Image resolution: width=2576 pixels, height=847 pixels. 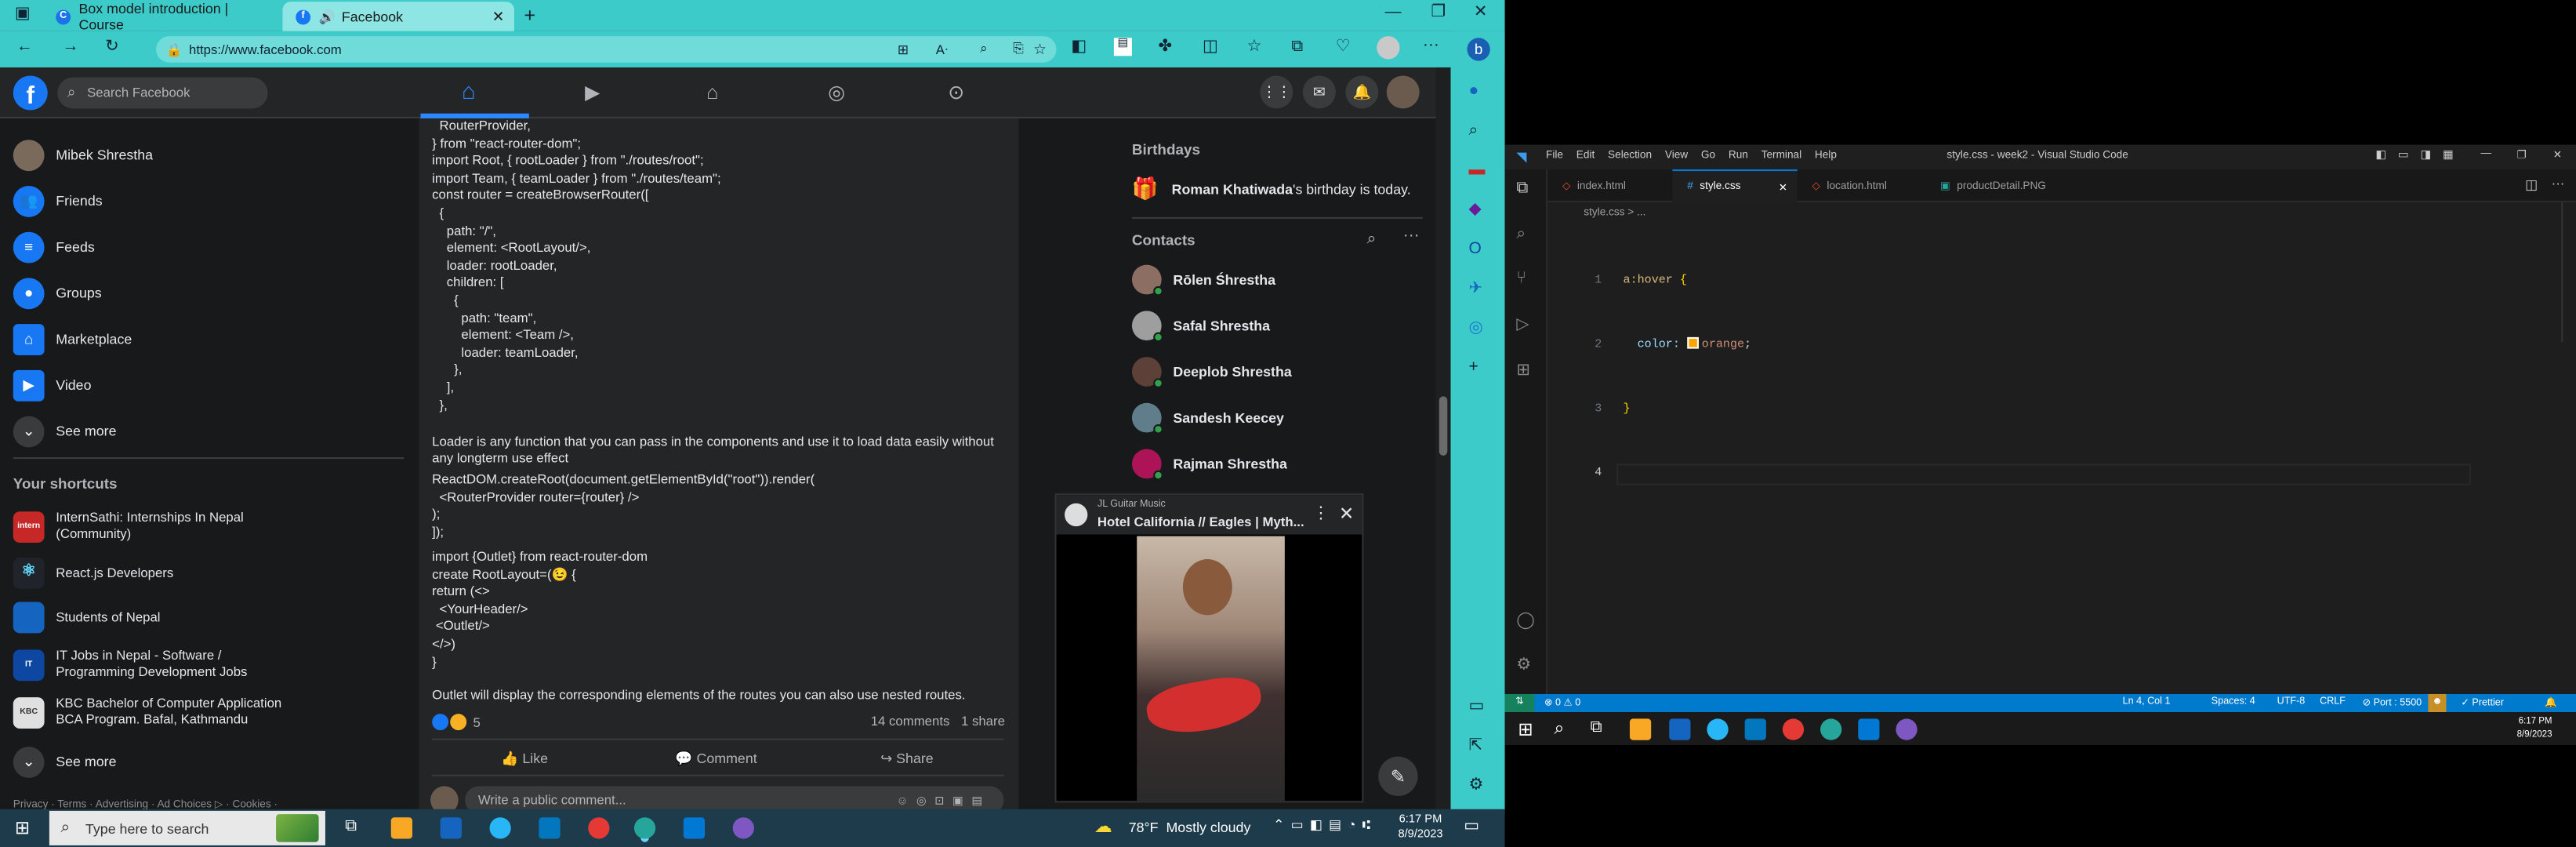 I want to click on outlook-icon: O, so click(x=1476, y=249).